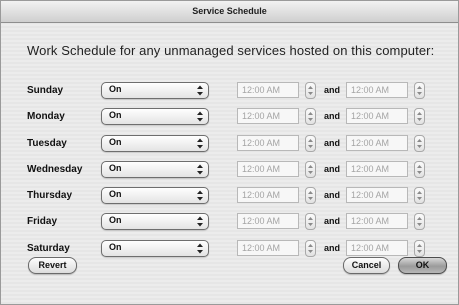 This screenshot has height=305, width=459. What do you see at coordinates (366, 265) in the screenshot?
I see `cancel-button: Cancel` at bounding box center [366, 265].